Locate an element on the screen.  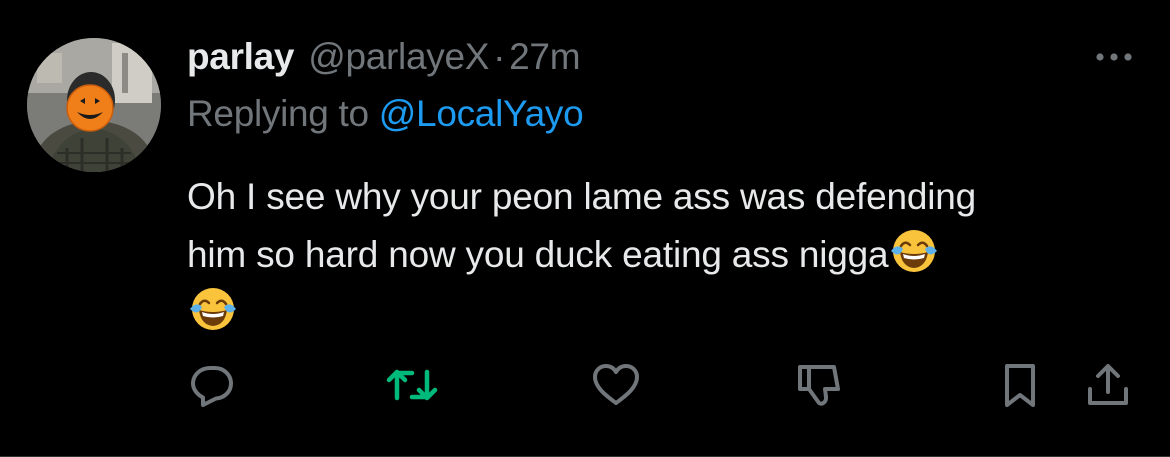
retweet-icon is located at coordinates (412, 385).